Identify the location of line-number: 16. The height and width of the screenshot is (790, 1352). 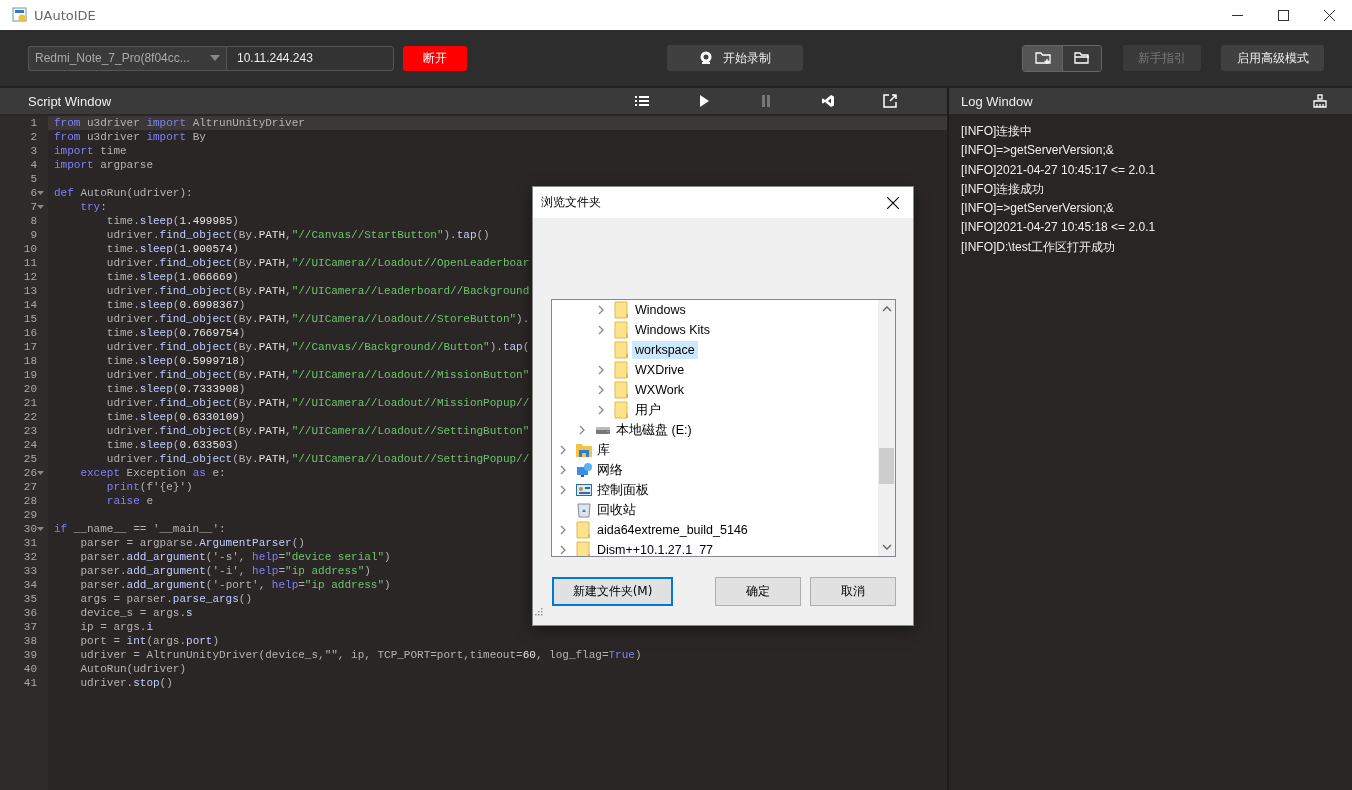
(29, 333).